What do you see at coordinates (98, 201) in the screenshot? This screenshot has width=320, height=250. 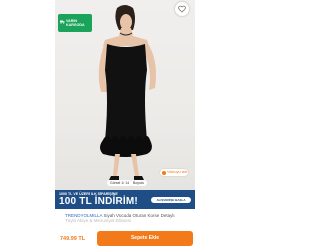 I see `promo-title: 100 TL İNDİRİM!` at bounding box center [98, 201].